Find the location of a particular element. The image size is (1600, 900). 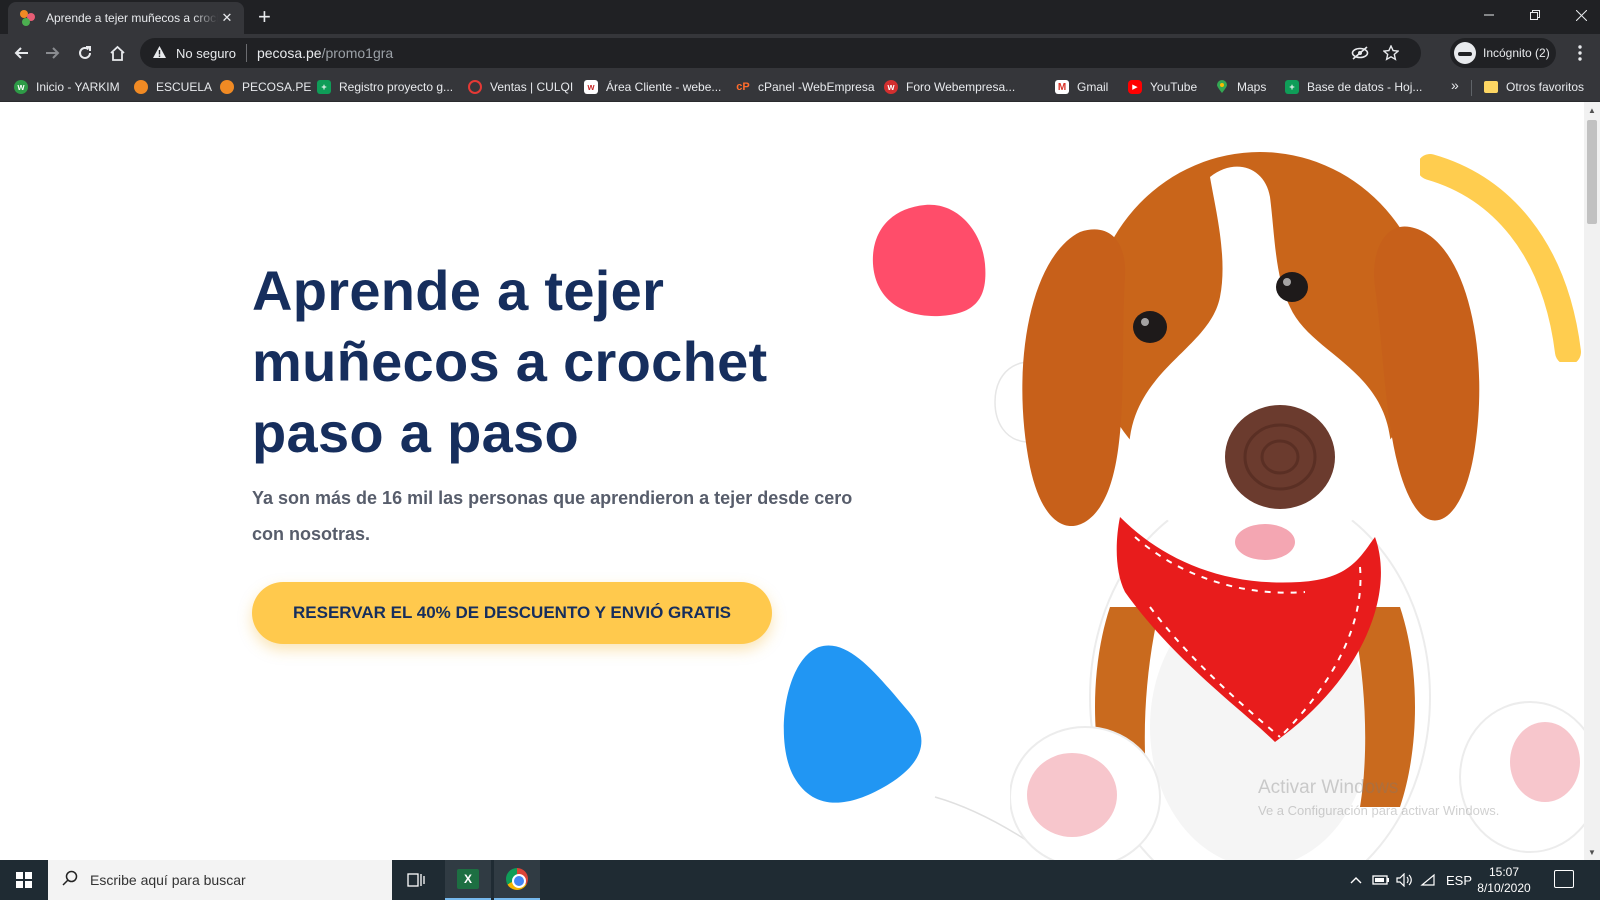

clock-date: 8/10/2020 is located at coordinates (1504, 888).